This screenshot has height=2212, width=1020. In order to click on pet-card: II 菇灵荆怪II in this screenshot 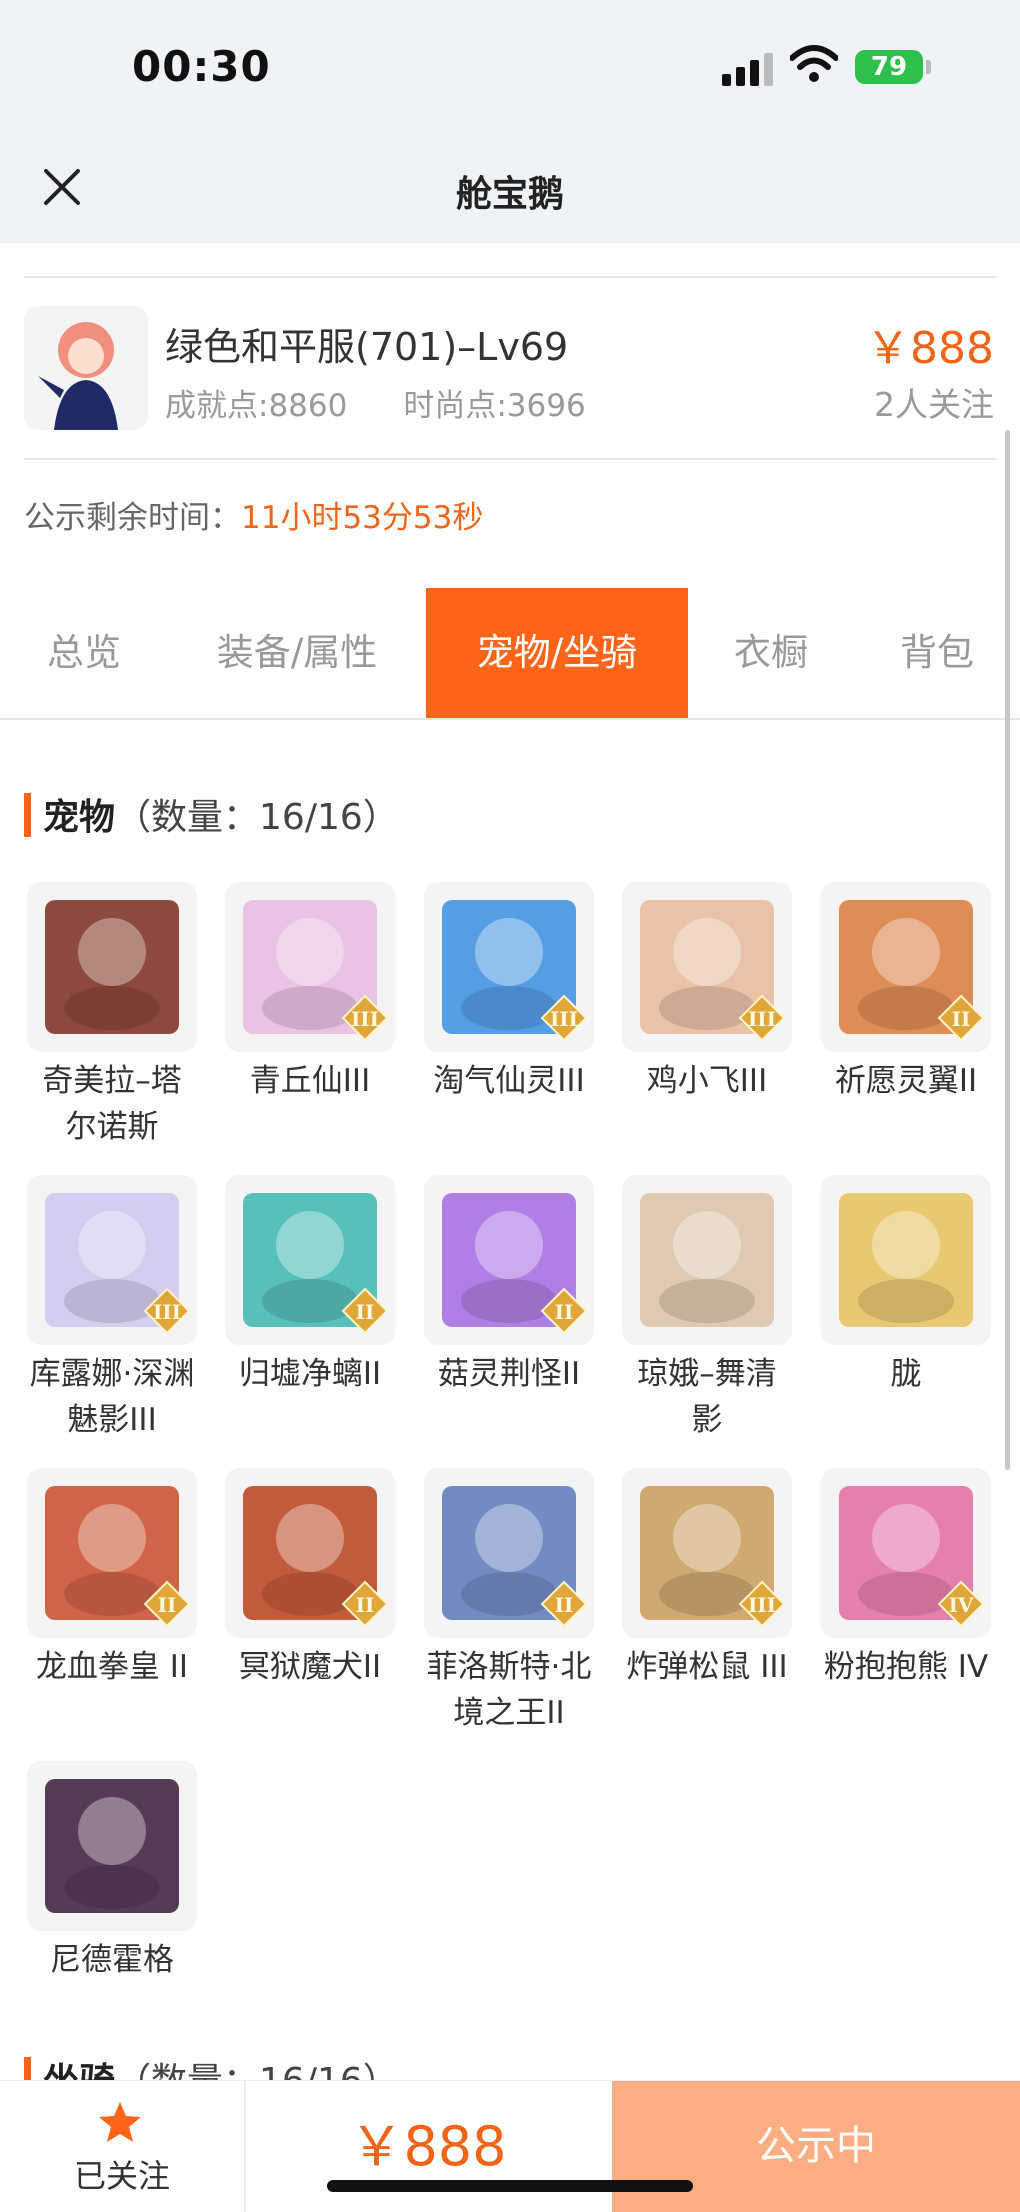, I will do `click(509, 1286)`.